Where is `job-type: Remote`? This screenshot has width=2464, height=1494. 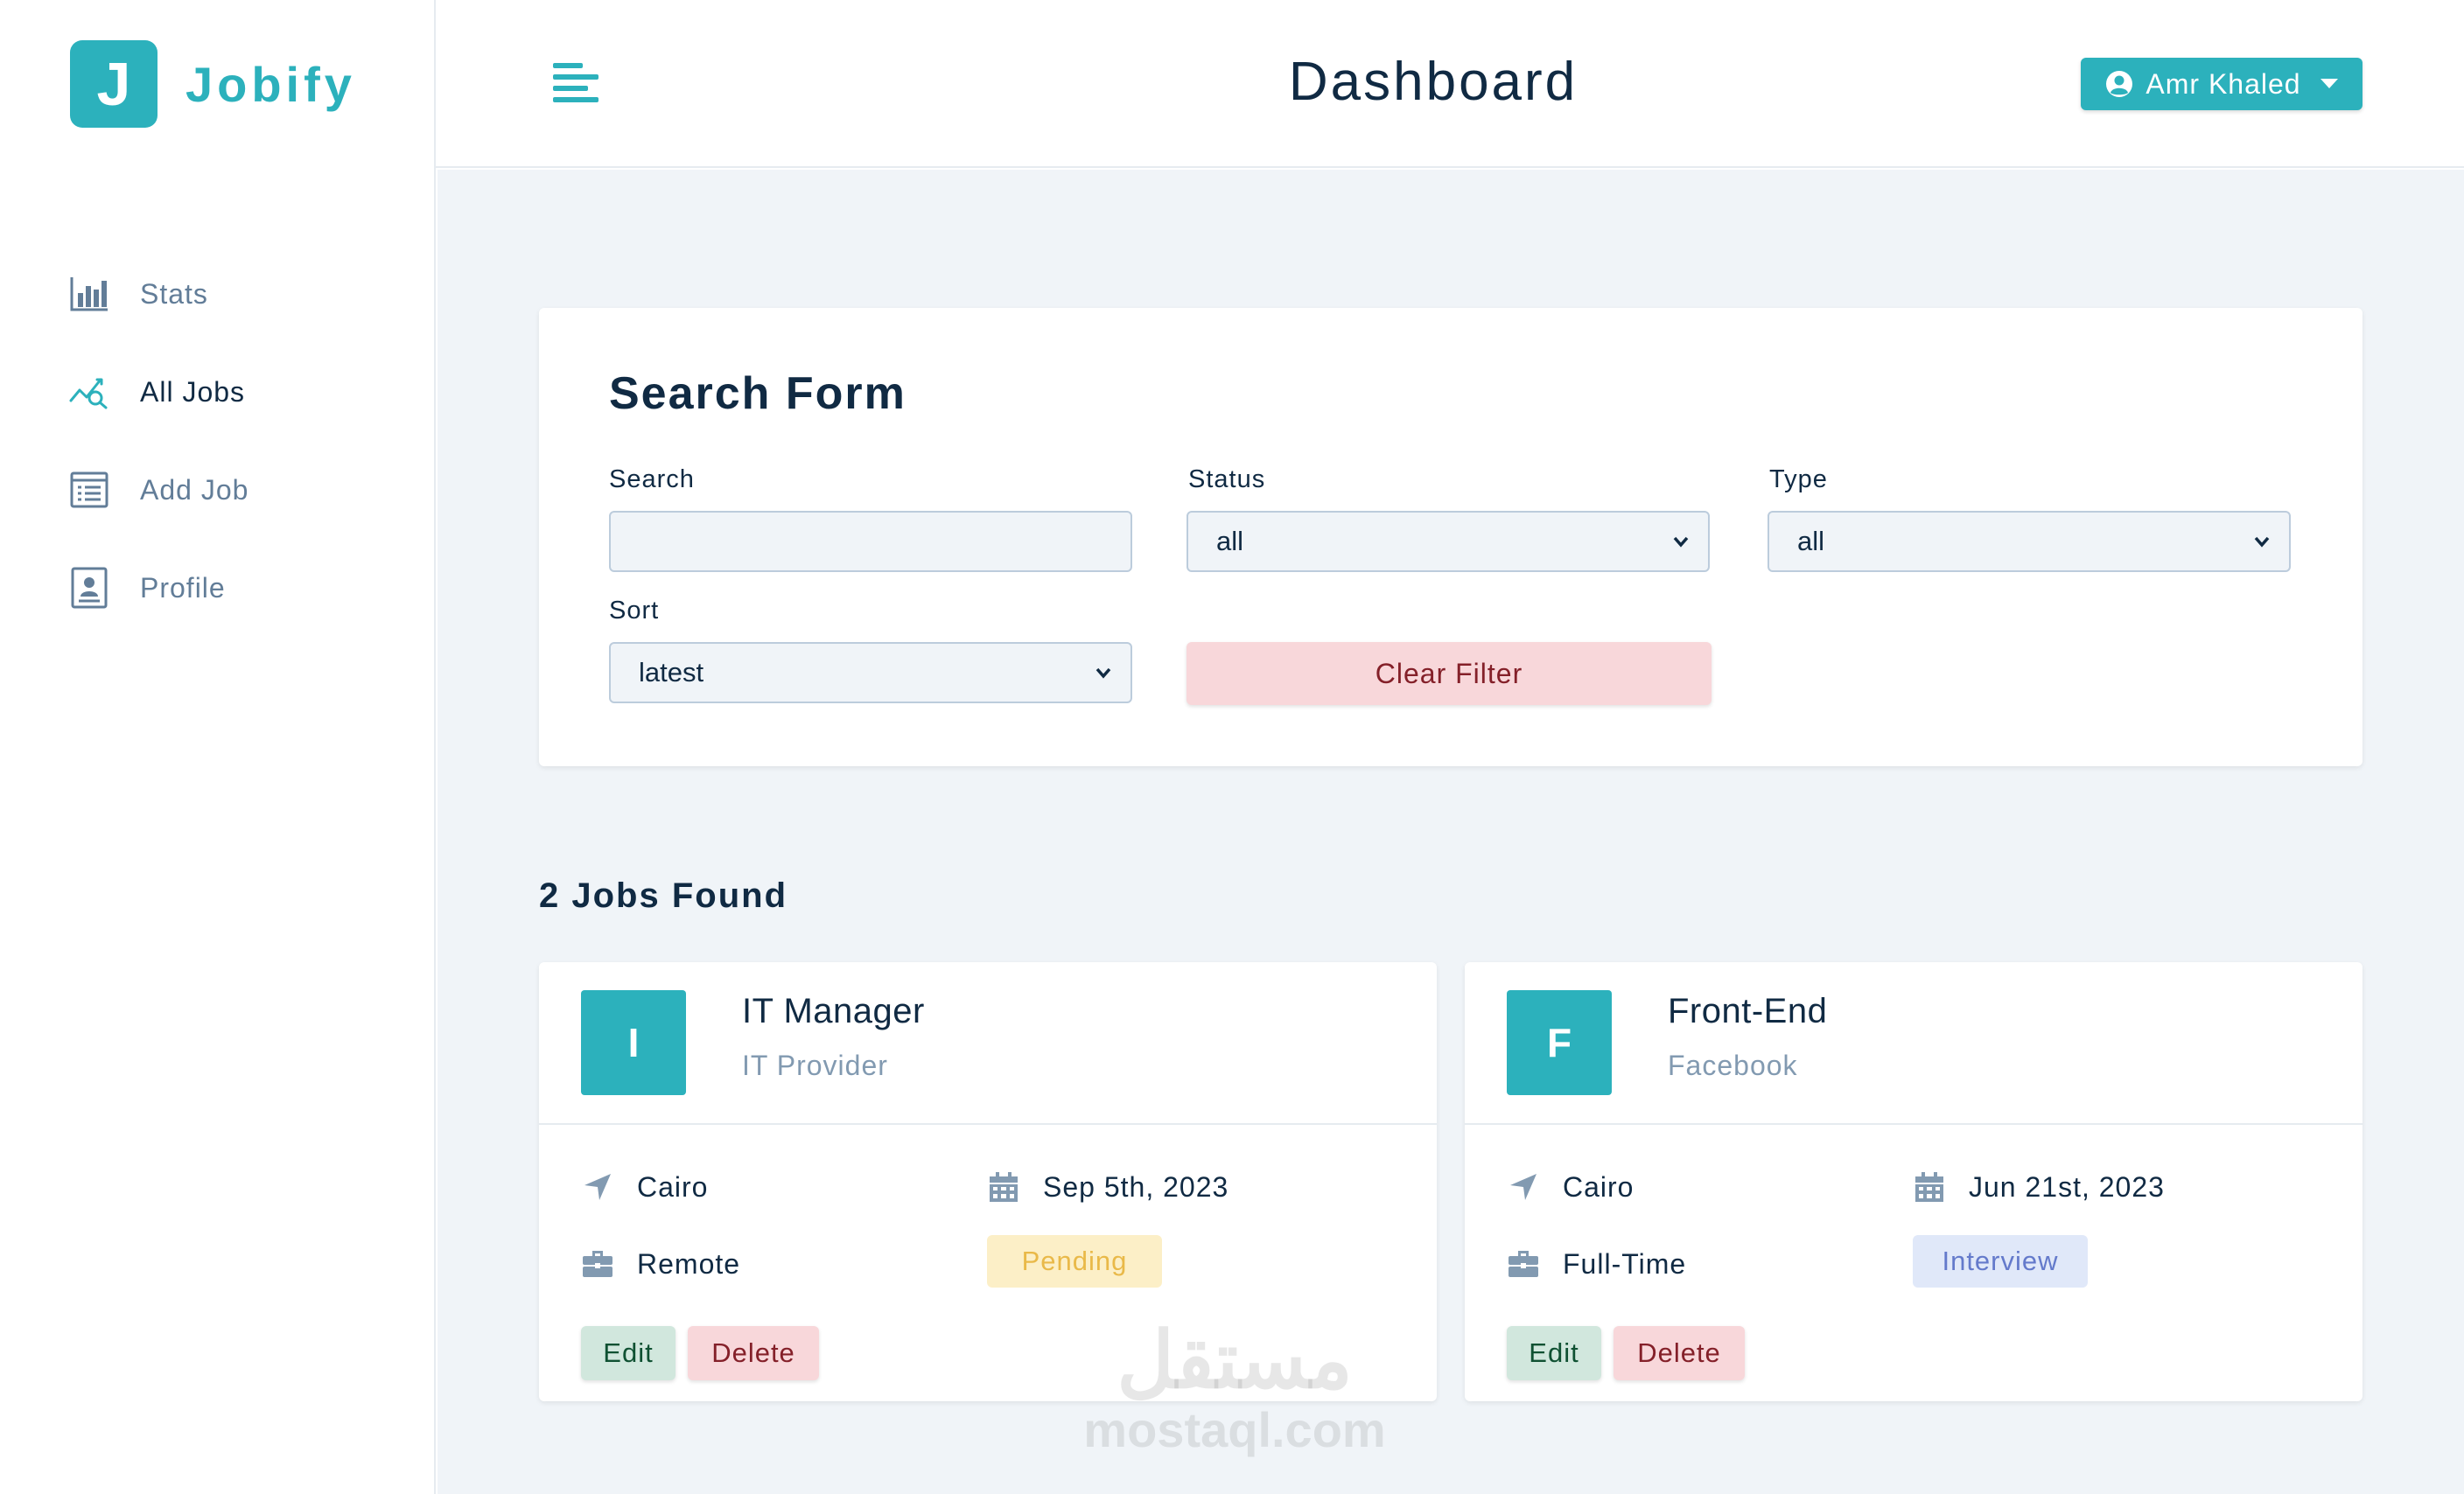 job-type: Remote is located at coordinates (660, 1264).